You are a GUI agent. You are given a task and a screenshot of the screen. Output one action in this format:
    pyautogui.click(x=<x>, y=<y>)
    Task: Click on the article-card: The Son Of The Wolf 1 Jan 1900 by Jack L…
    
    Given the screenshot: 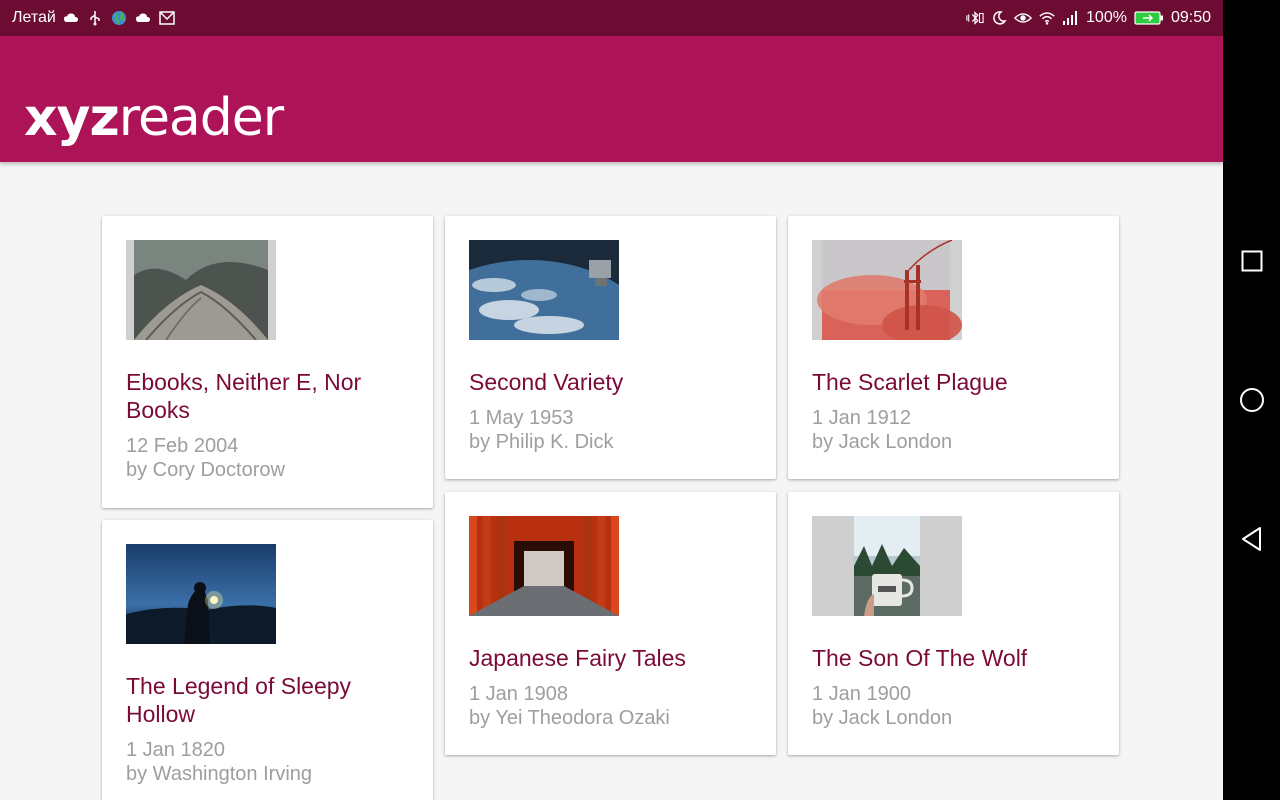 What is the action you would take?
    pyautogui.click(x=953, y=623)
    